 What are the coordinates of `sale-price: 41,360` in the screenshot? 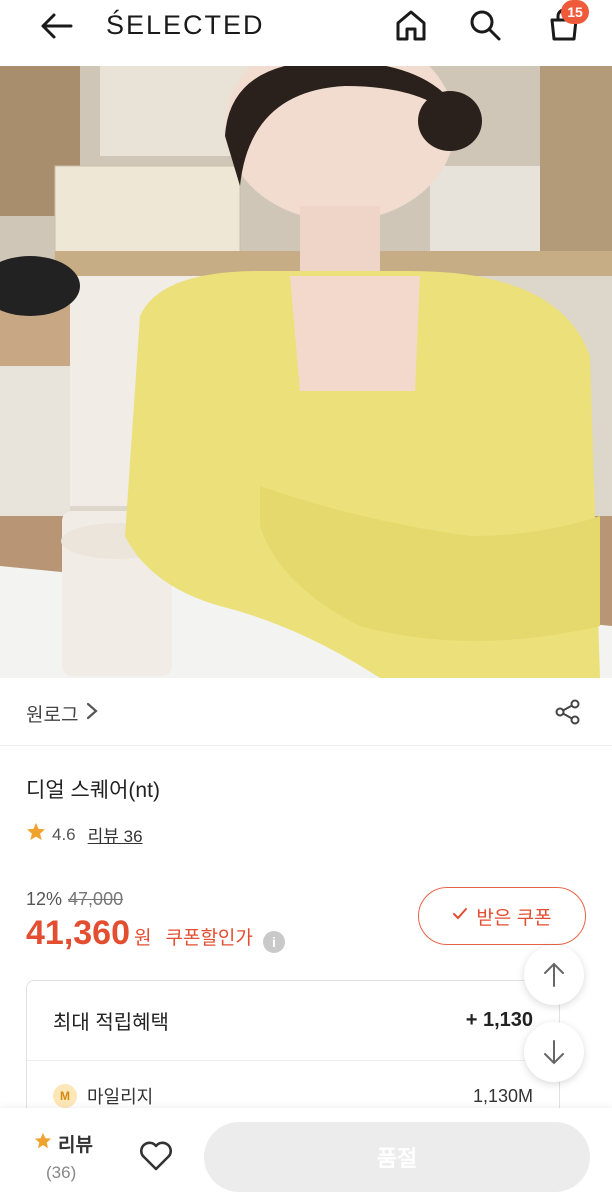 It's located at (78, 933).